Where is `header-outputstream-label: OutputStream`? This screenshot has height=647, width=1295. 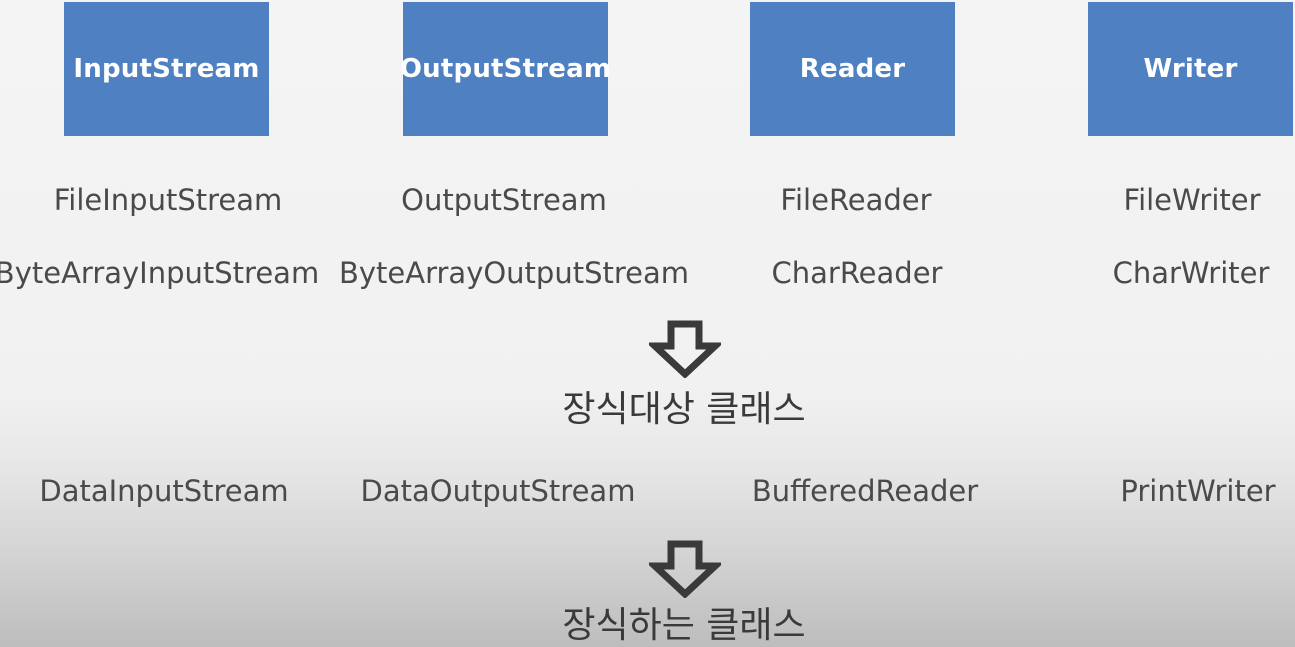 header-outputstream-label: OutputStream is located at coordinates (505, 69).